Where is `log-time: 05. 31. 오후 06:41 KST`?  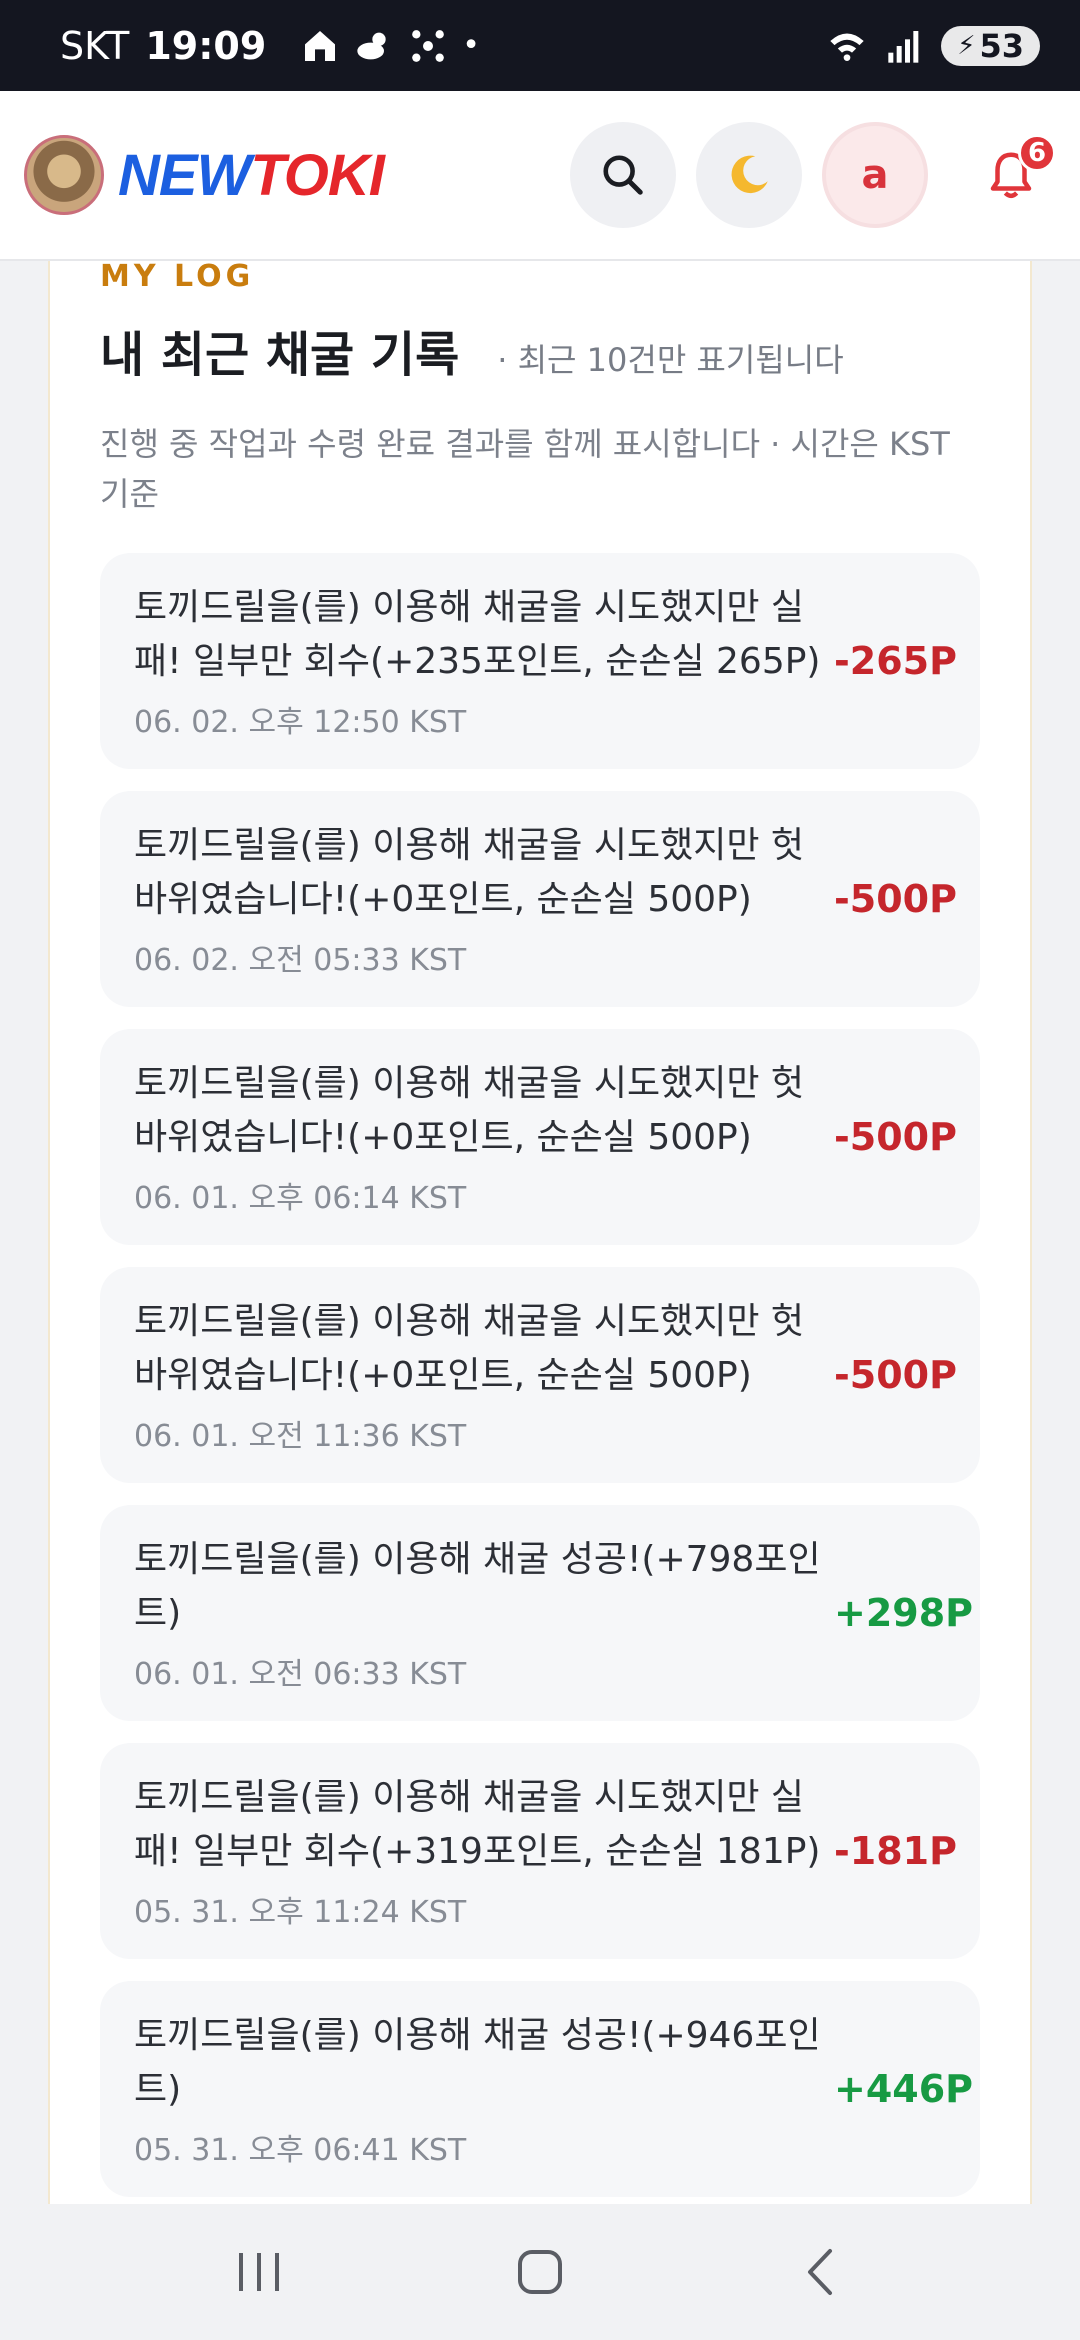
log-time: 05. 31. 오후 06:41 KST is located at coordinates (300, 2150).